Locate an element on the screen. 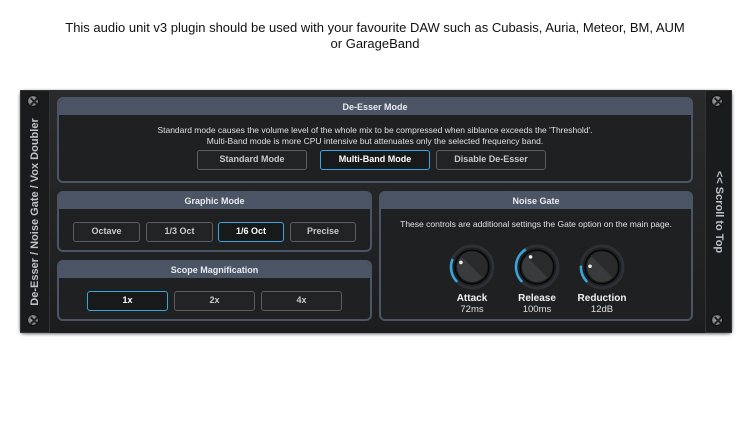 The width and height of the screenshot is (750, 422). knob-value: 12dB is located at coordinates (602, 309).